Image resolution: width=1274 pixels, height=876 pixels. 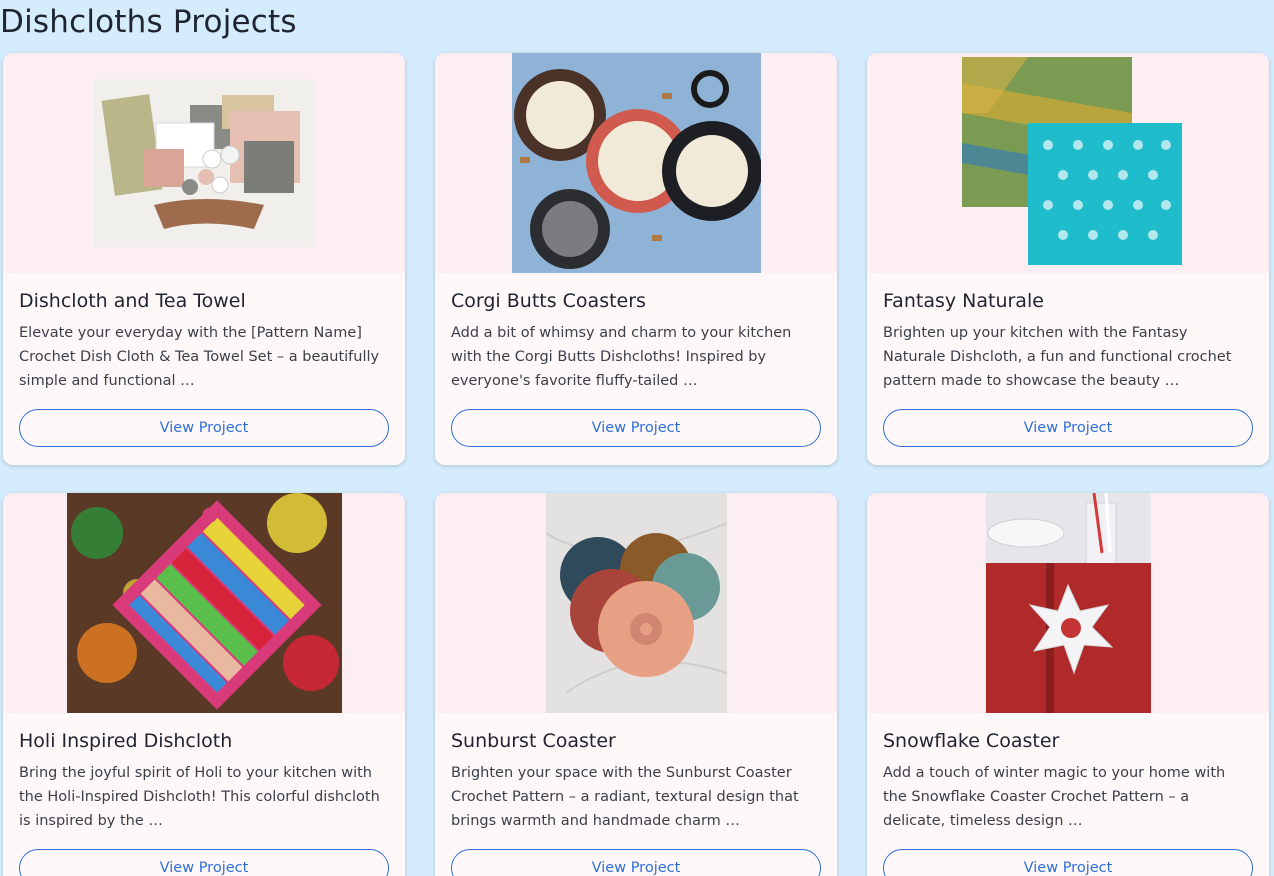 What do you see at coordinates (148, 22) in the screenshot?
I see `page-title: Dishcloths Projects` at bounding box center [148, 22].